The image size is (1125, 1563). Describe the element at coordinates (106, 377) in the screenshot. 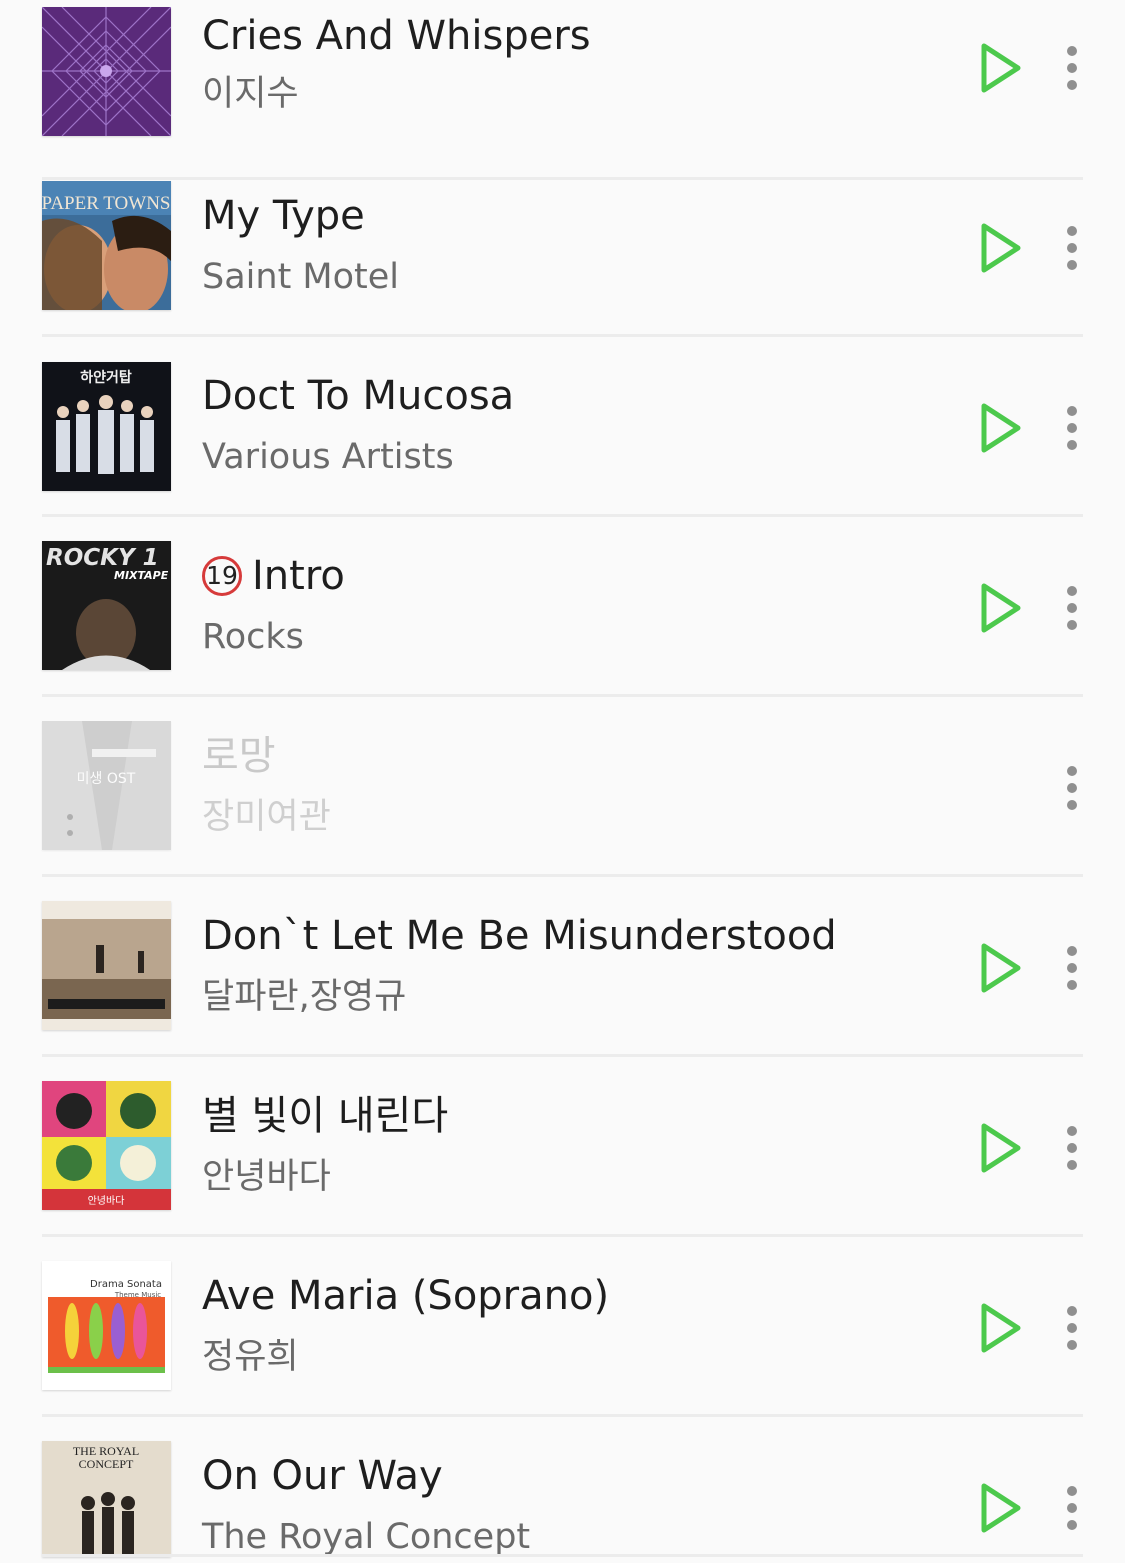

I see `svg-text: 하얀거탑` at that location.